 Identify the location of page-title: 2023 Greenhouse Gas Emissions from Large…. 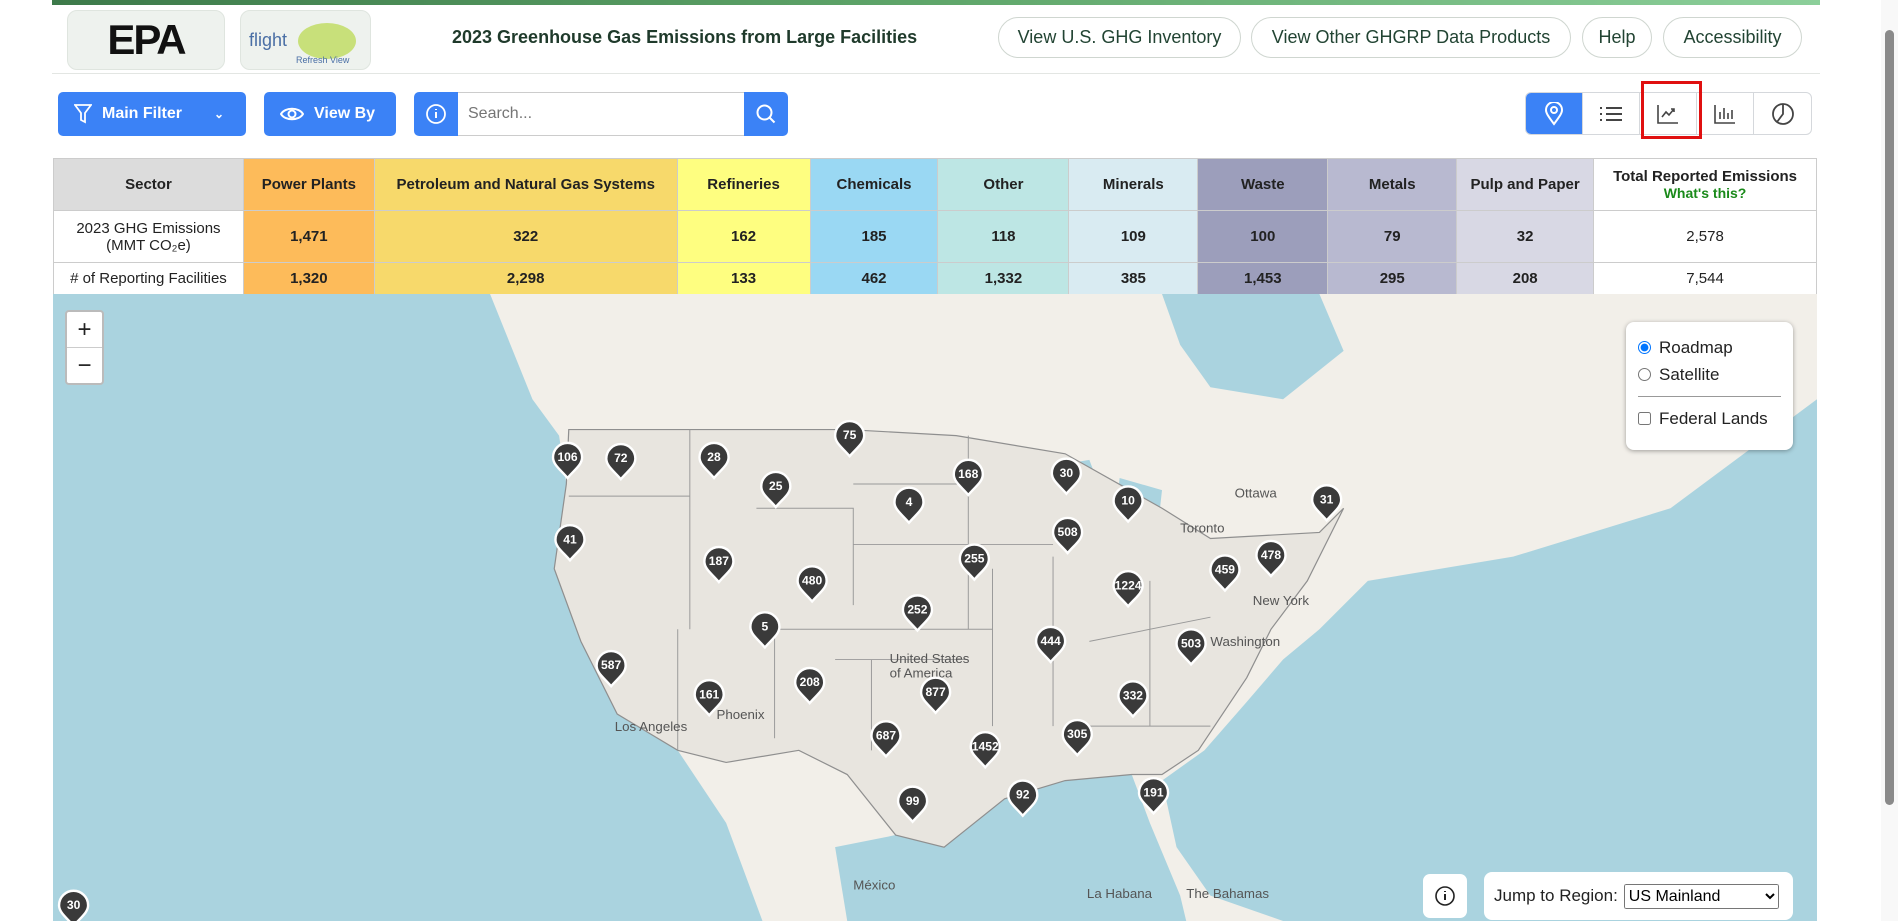
(685, 37).